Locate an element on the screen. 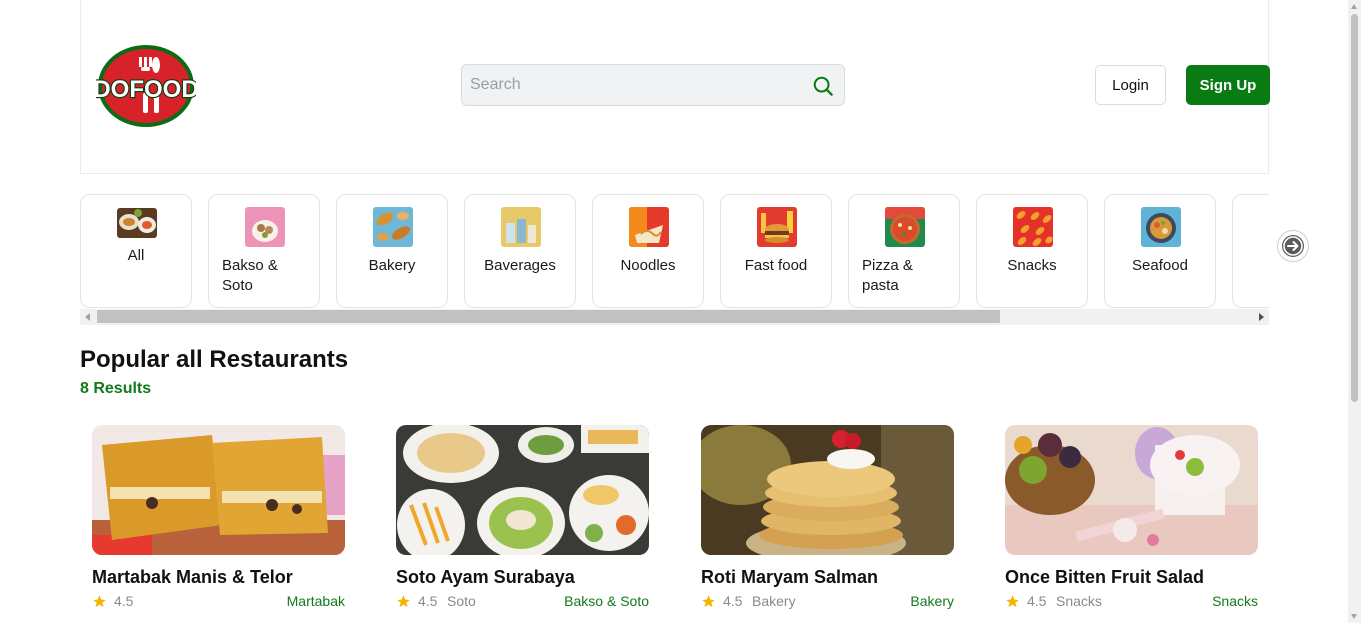 The width and height of the screenshot is (1361, 623). scroll-right-arrow-icon is located at coordinates (1261, 317).